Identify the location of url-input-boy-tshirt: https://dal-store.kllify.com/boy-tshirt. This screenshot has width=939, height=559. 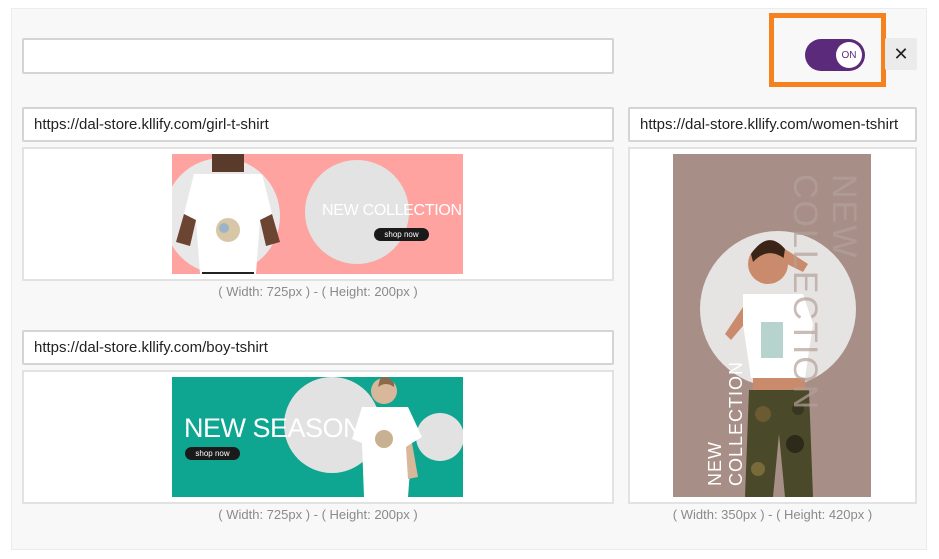
(318, 347).